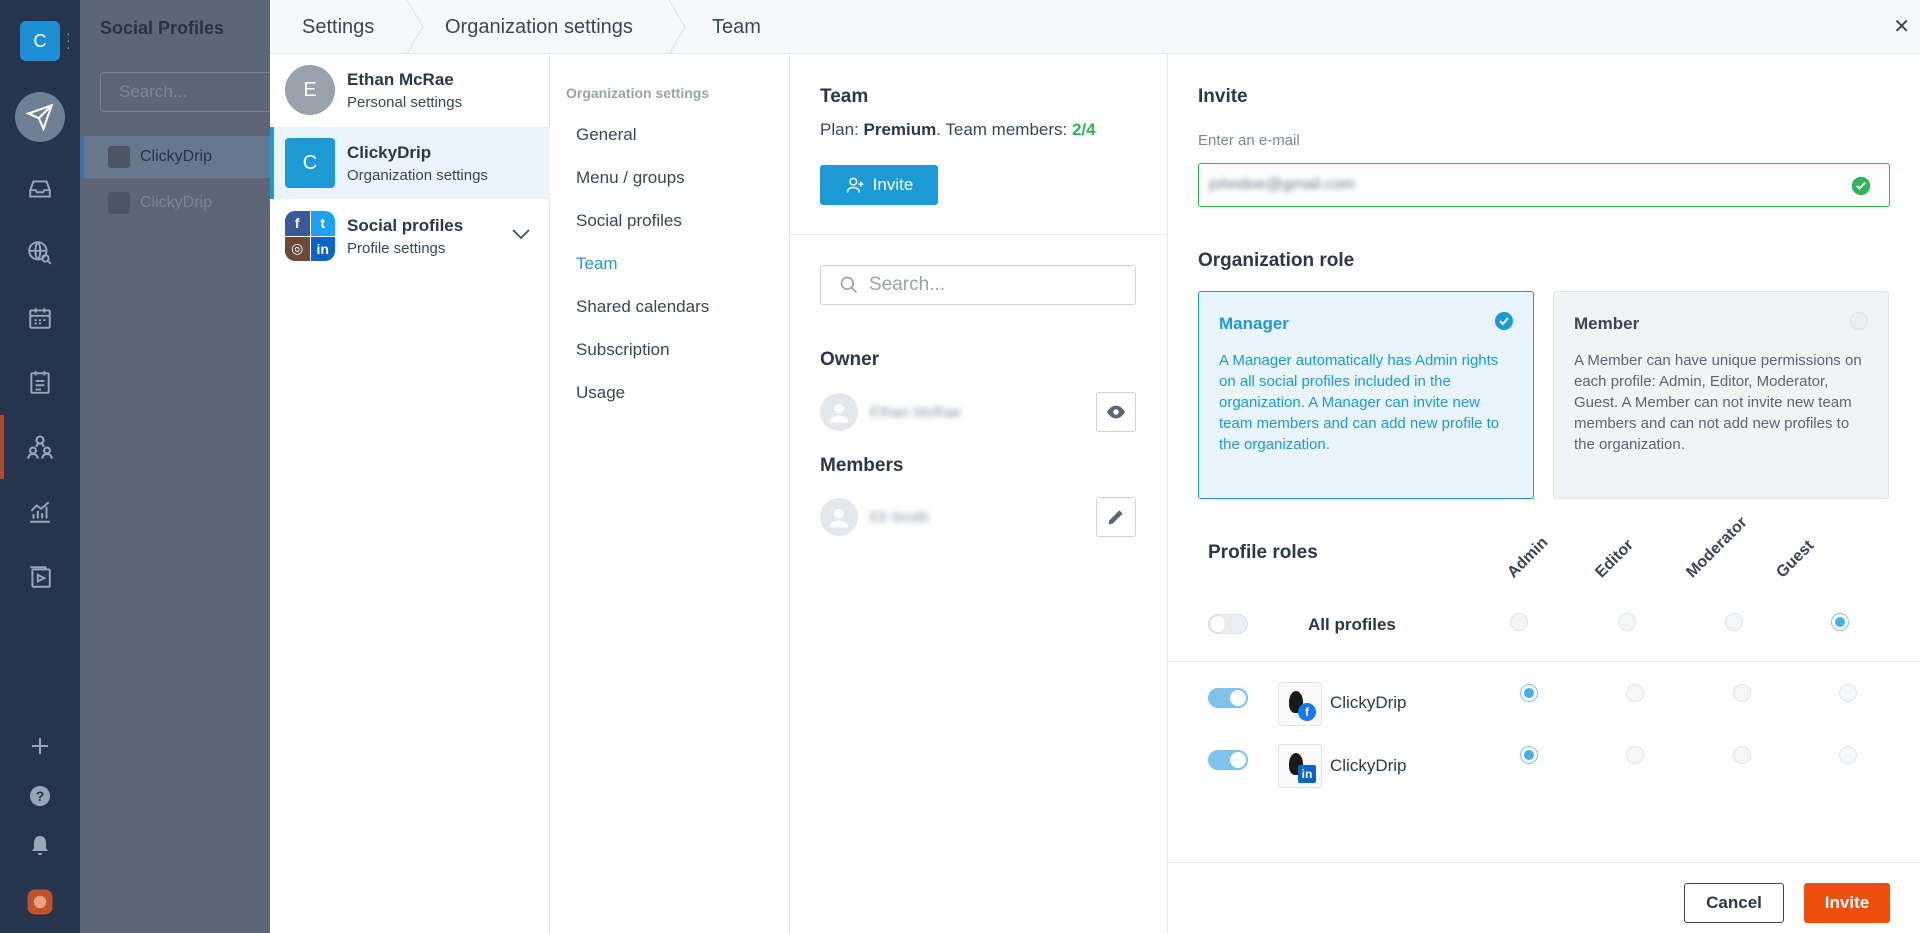 This screenshot has width=1920, height=933. I want to click on panel-title: Social Profiles, so click(162, 28).